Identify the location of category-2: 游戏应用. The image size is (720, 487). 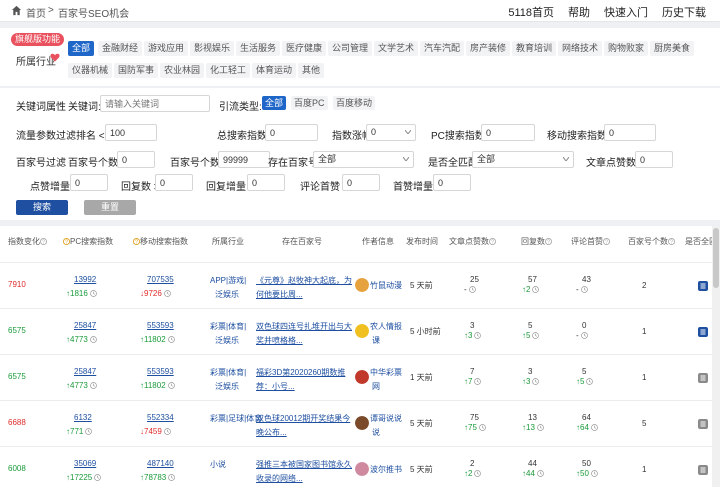
(166, 48).